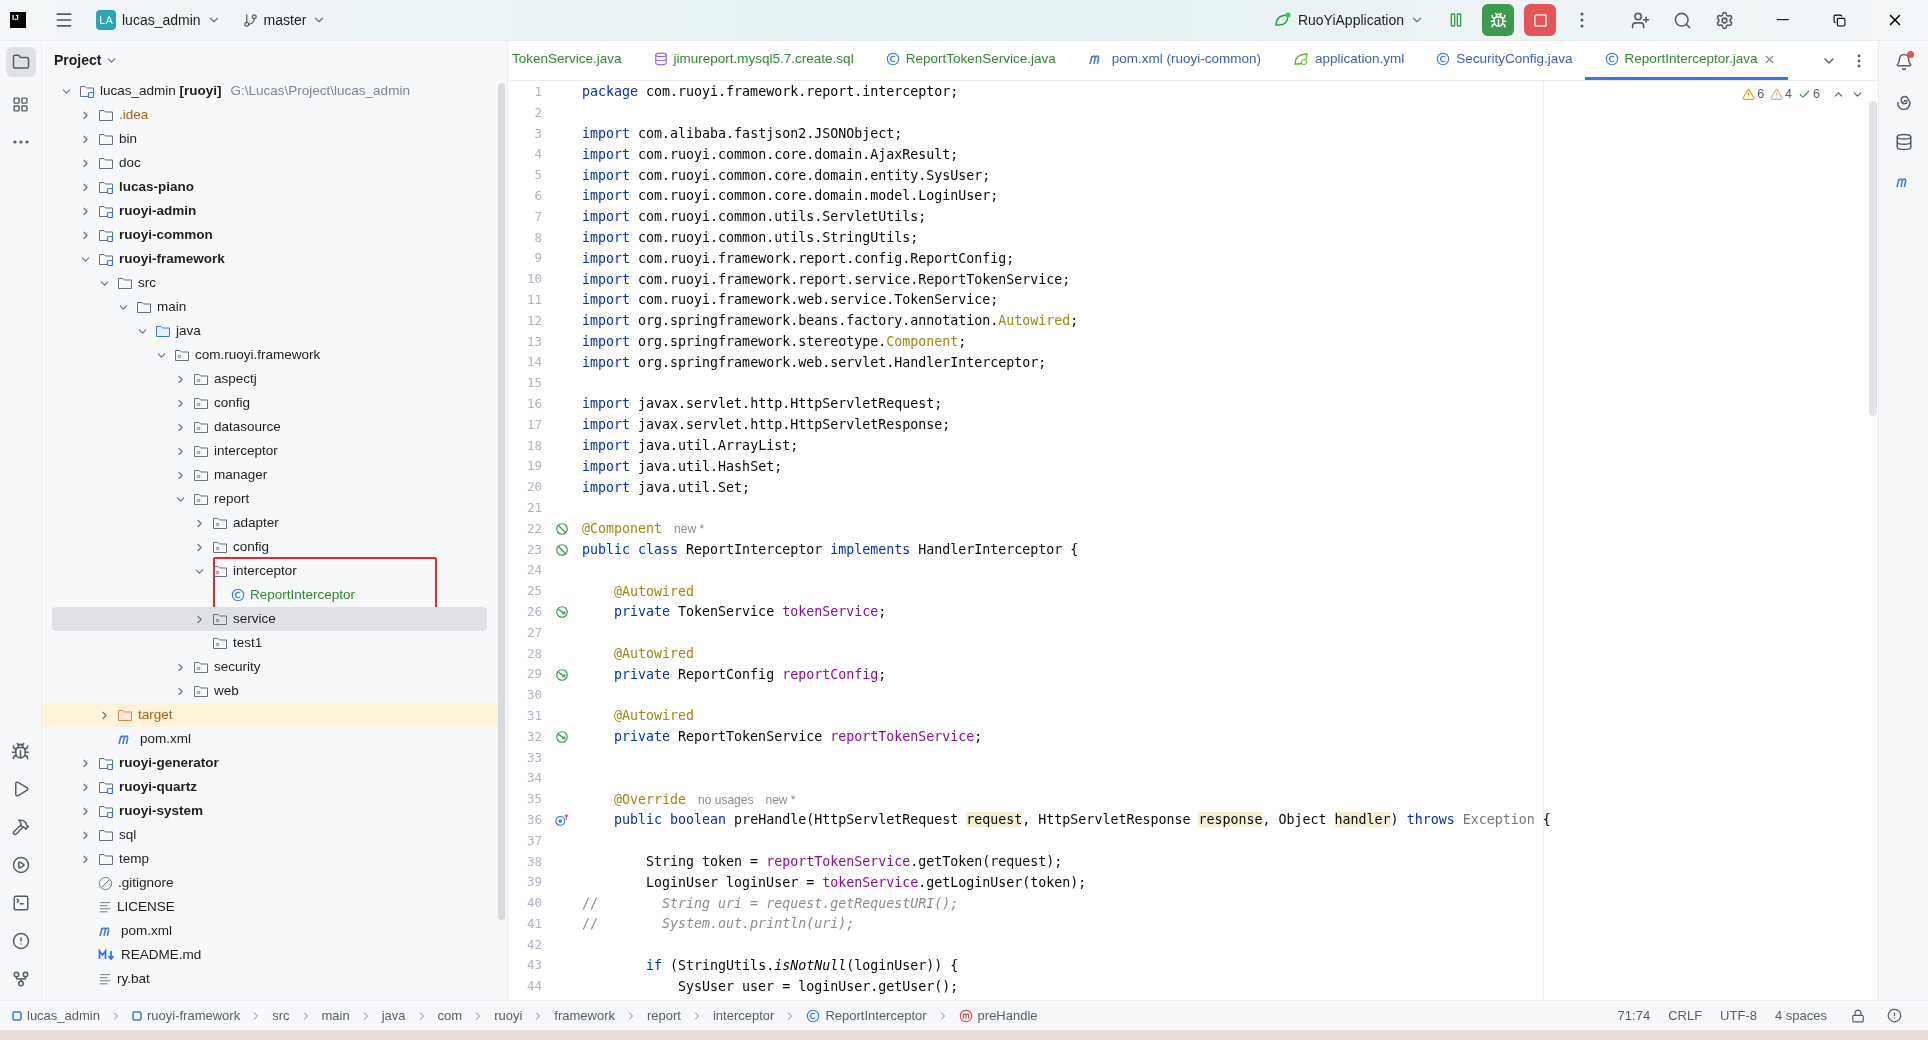  I want to click on file-encoding: UTF-8, so click(1738, 1015).